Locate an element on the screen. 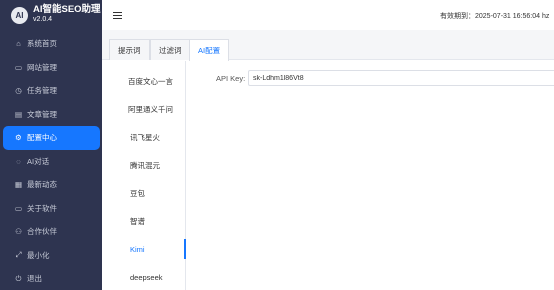 This screenshot has height=290, width=554. sidebar-item-partners: ⚇ 合作伙伴 is located at coordinates (51, 232).